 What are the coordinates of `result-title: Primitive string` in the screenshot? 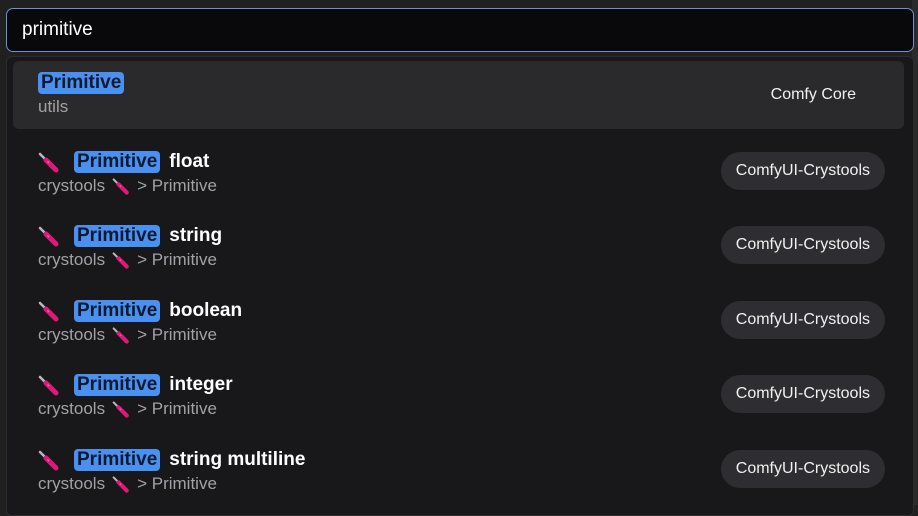 It's located at (130, 236).